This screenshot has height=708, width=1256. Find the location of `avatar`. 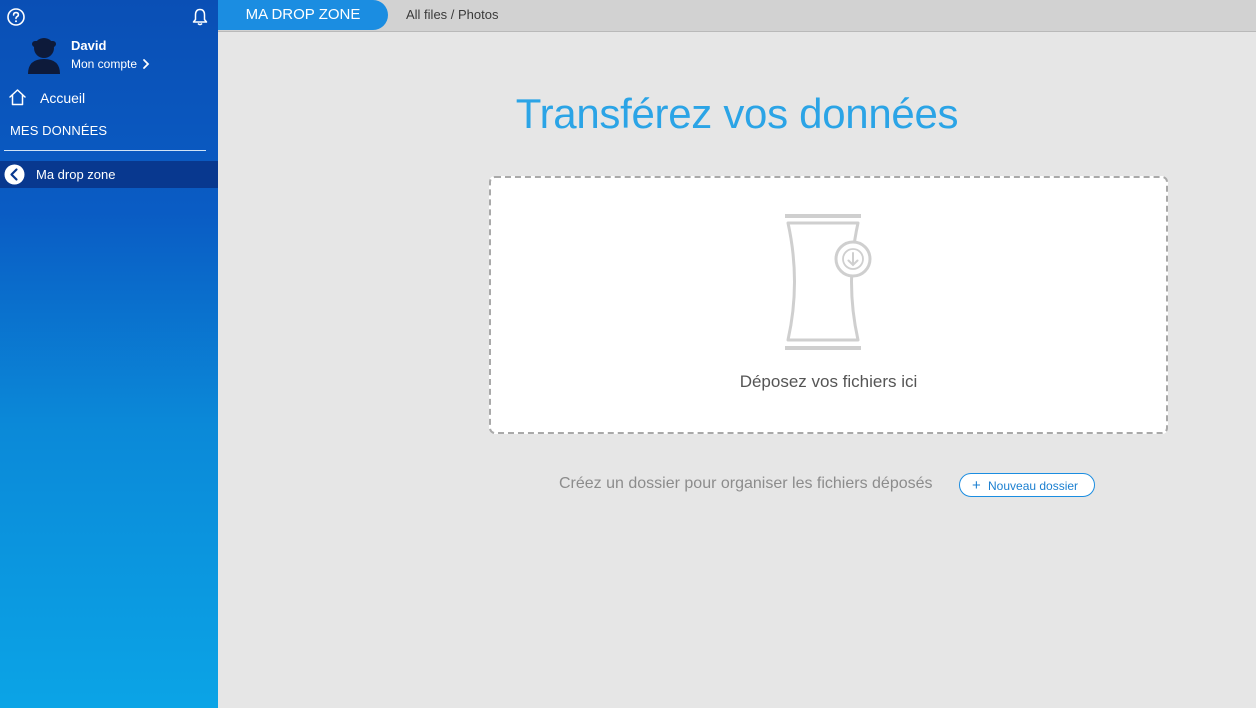

avatar is located at coordinates (44, 56).